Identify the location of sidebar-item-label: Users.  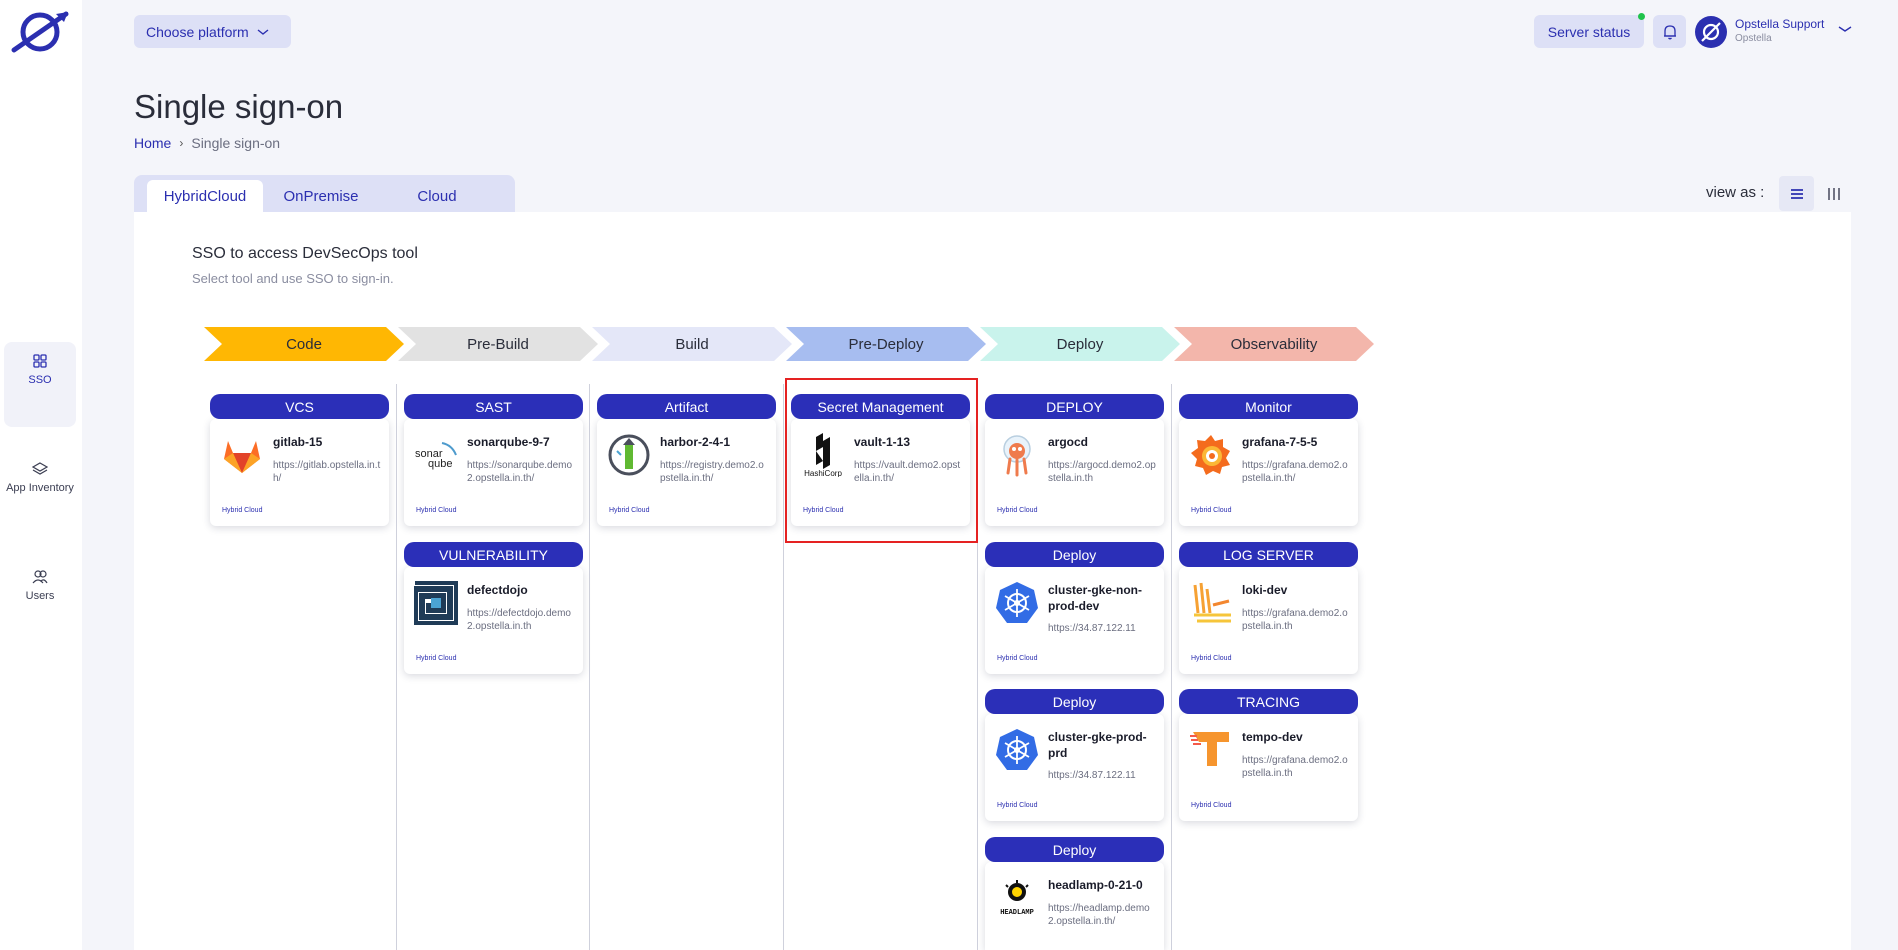
(40, 596).